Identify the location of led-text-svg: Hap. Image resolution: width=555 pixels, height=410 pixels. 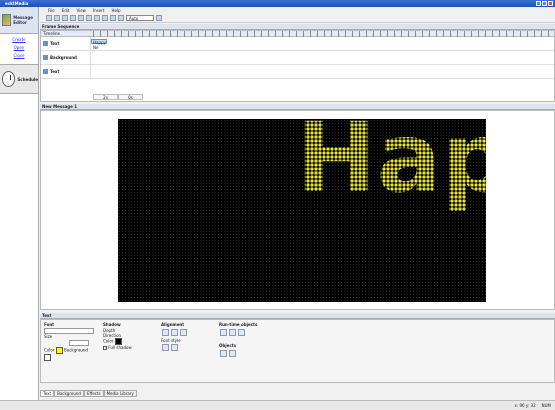
(391, 166).